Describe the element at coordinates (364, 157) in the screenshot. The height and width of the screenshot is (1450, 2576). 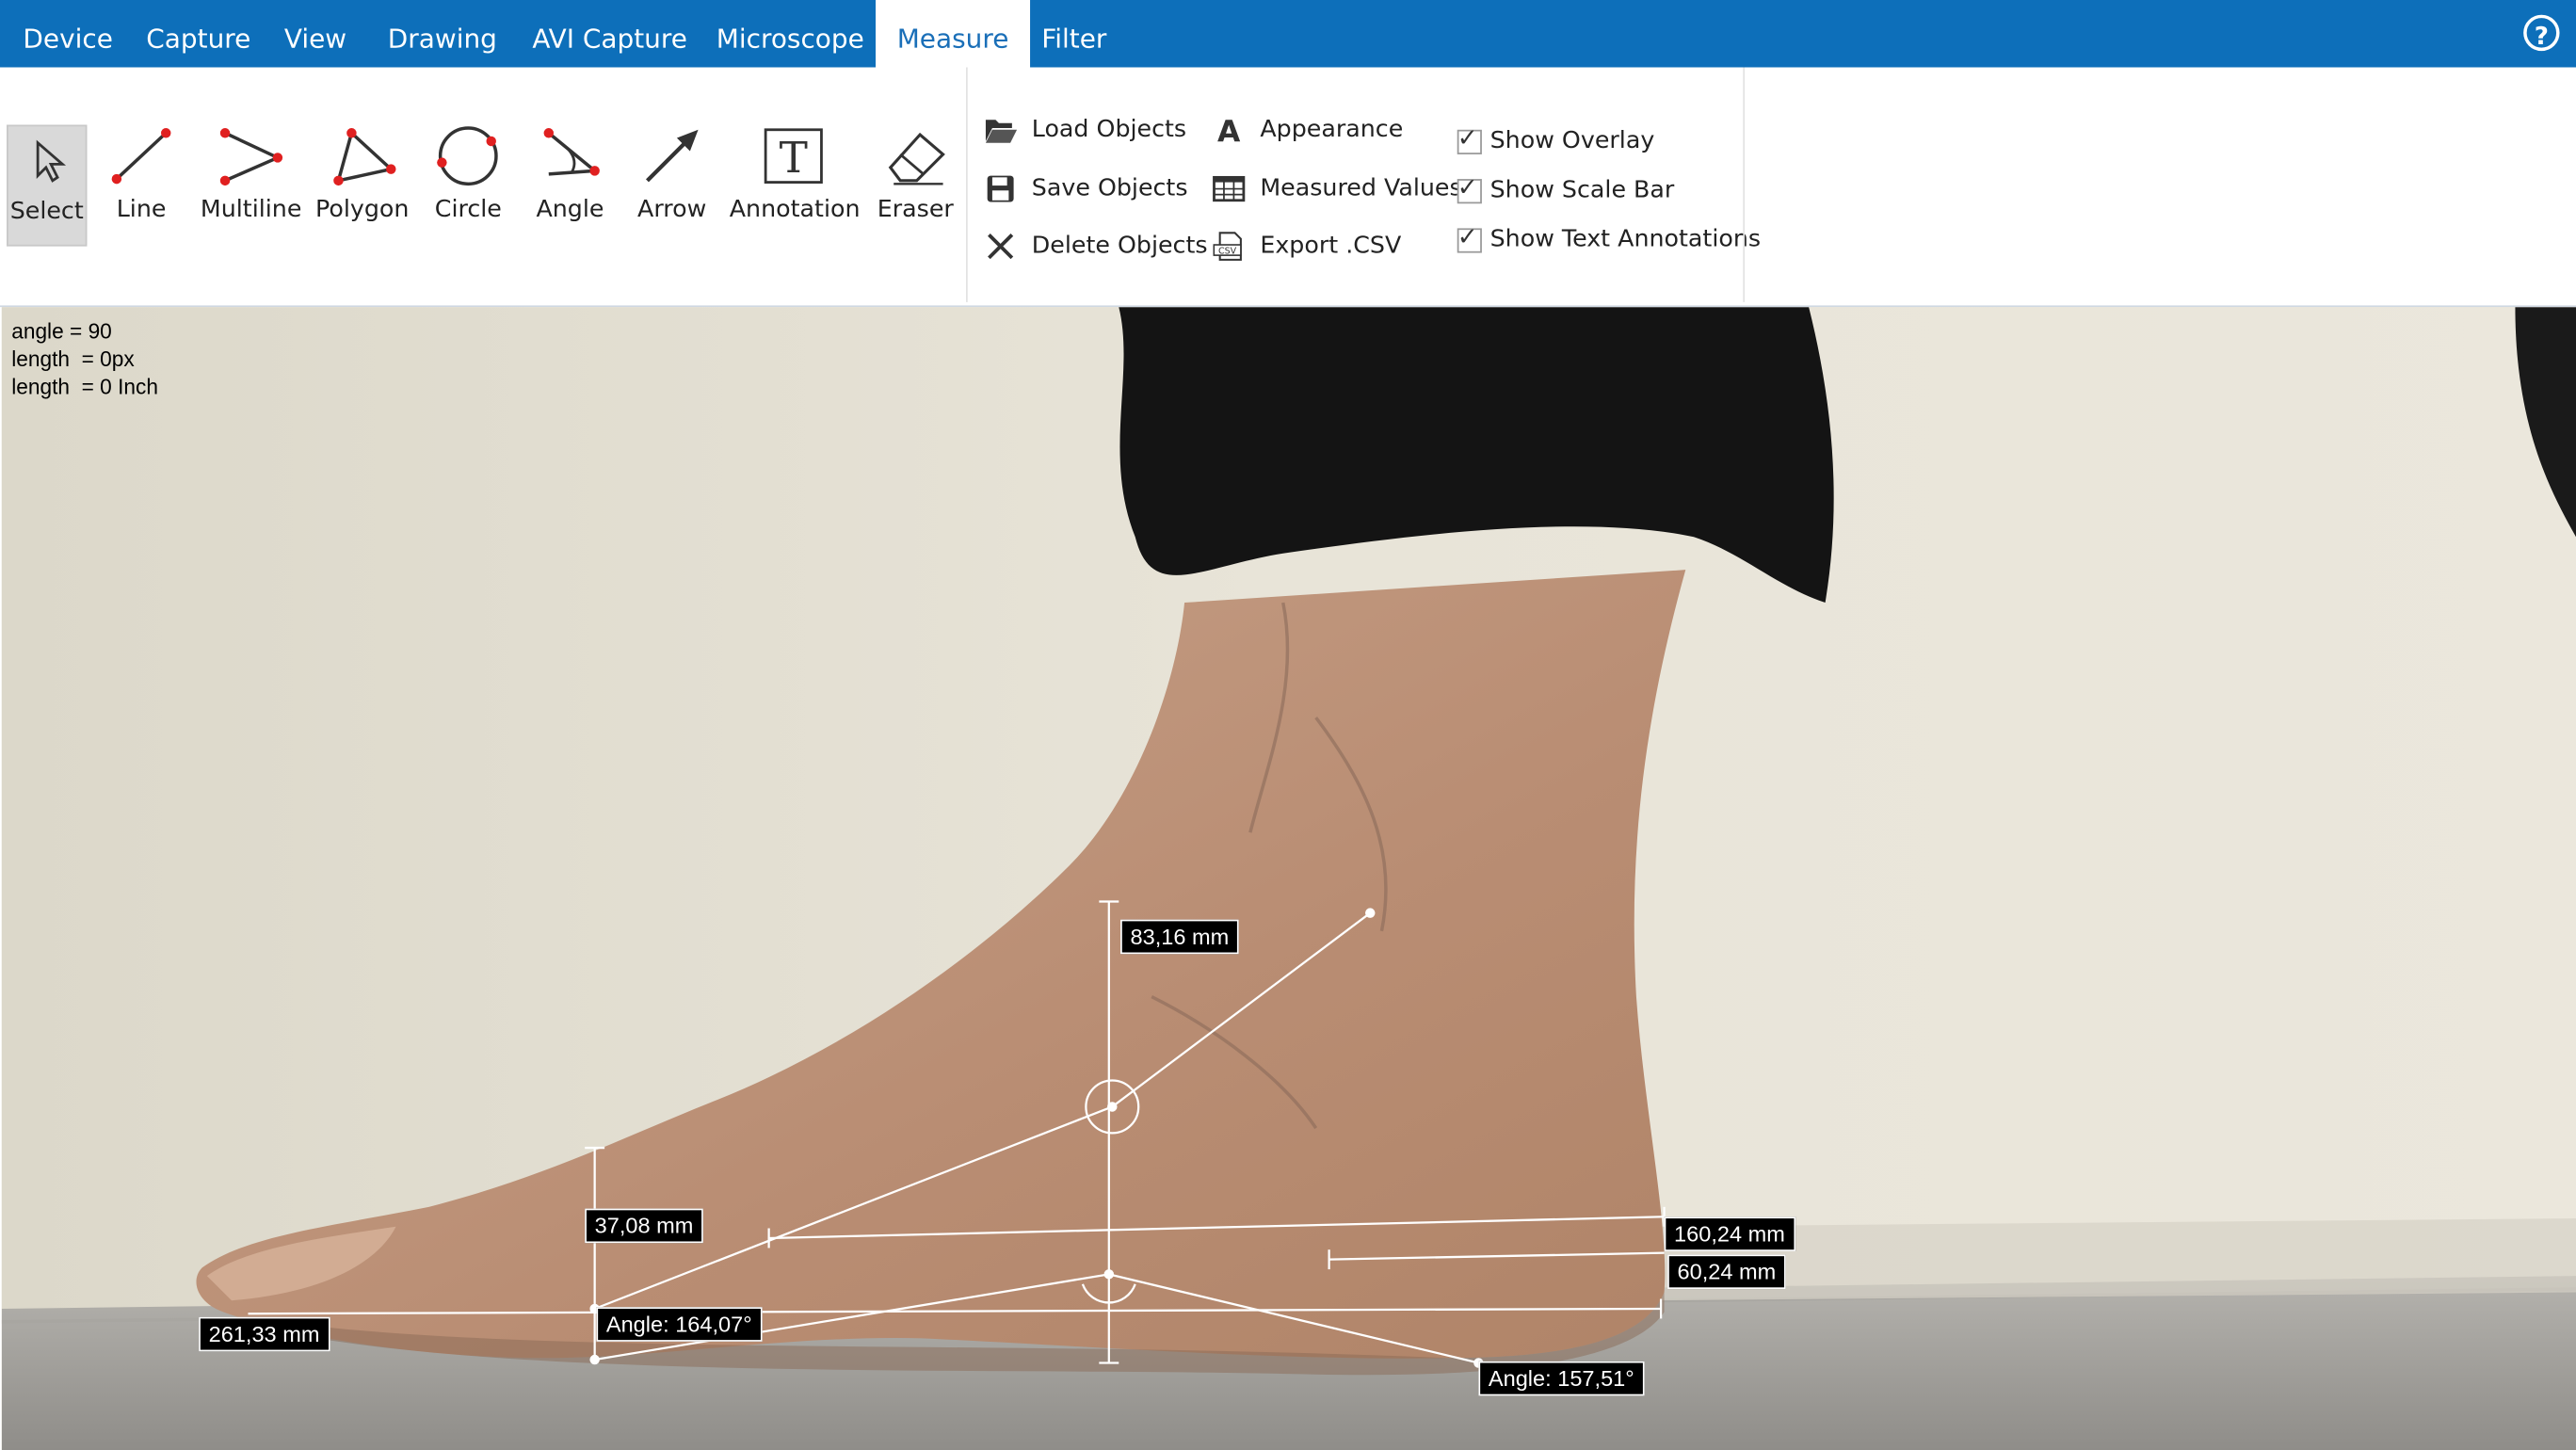
I see `polygon-icon` at that location.